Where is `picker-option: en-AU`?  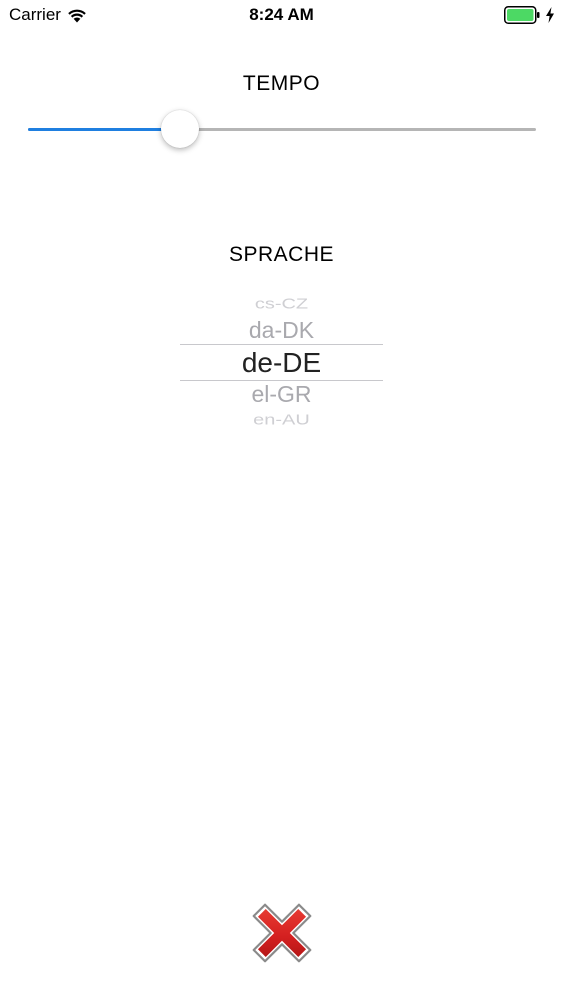
picker-option: en-AU is located at coordinates (281, 420).